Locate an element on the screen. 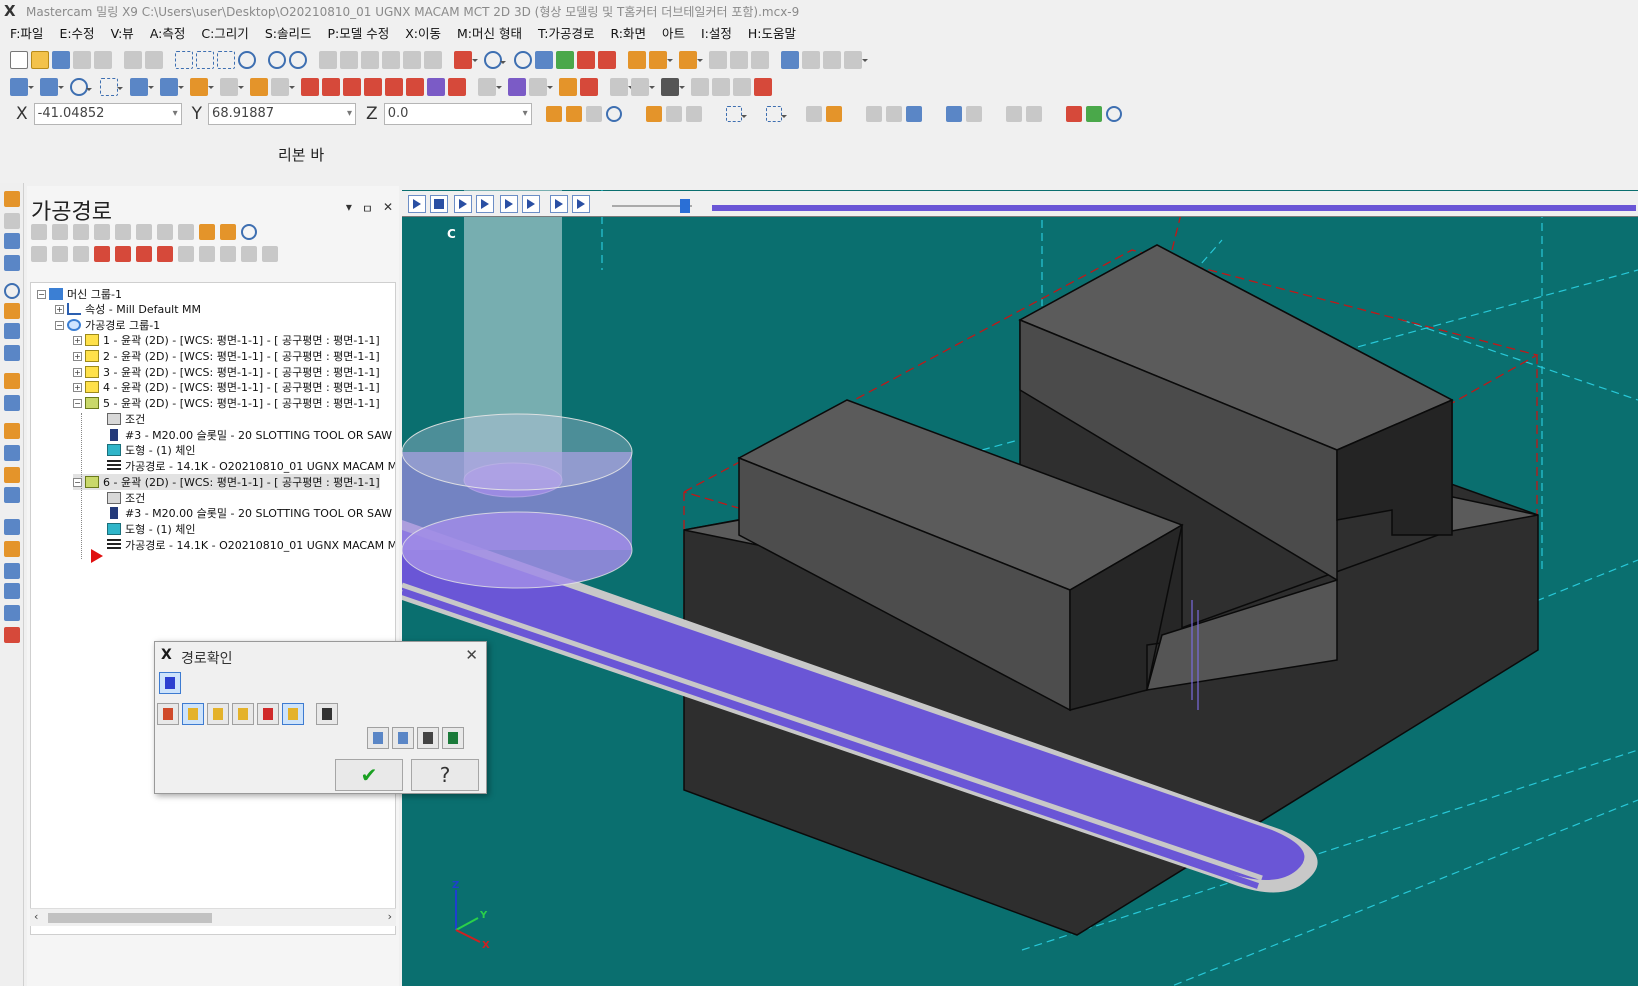 This screenshot has width=1638, height=986. hatch-icon is located at coordinates (589, 87).